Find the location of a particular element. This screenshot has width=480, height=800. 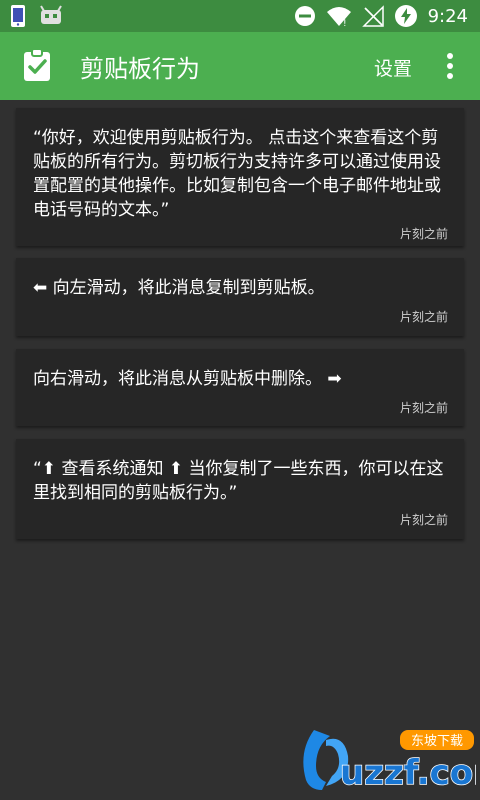

android-icon is located at coordinates (51, 16).